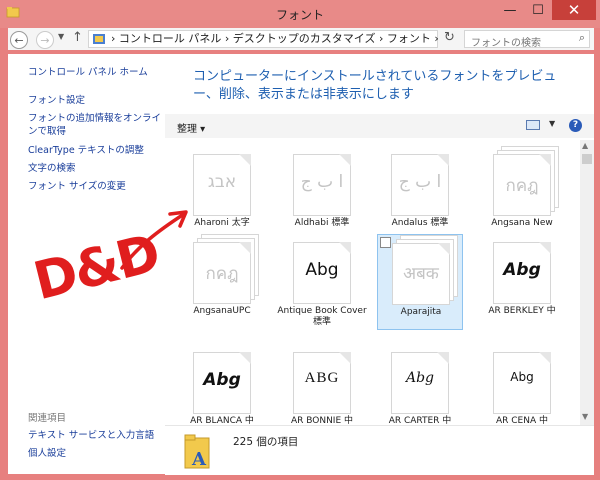 The width and height of the screenshot is (600, 480). Describe the element at coordinates (275, 39) in the screenshot. I see `breadcrumb: › コントロール パネル › デスクトップのカスタマイズ › フォント ›` at that location.